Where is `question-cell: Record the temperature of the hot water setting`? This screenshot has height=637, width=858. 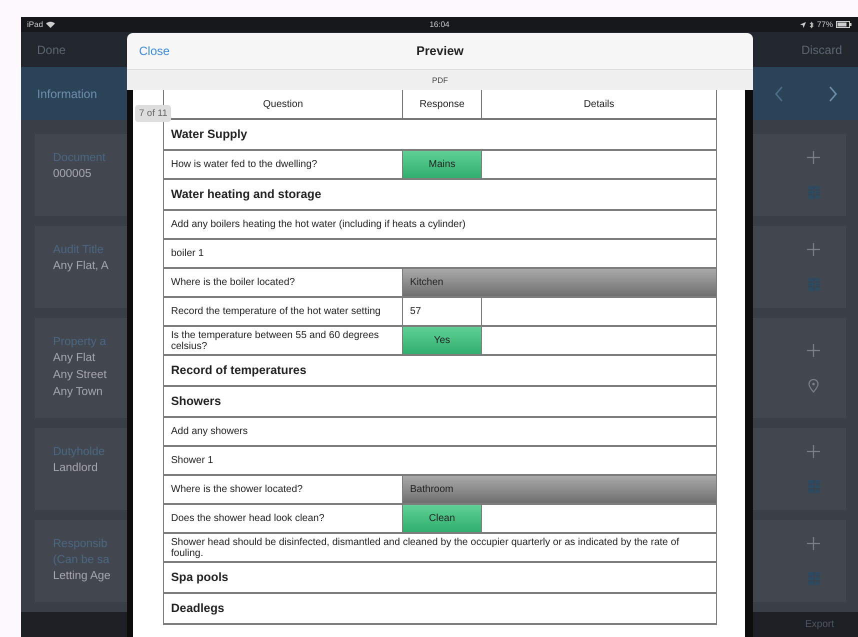 question-cell: Record the temperature of the hot water setting is located at coordinates (283, 311).